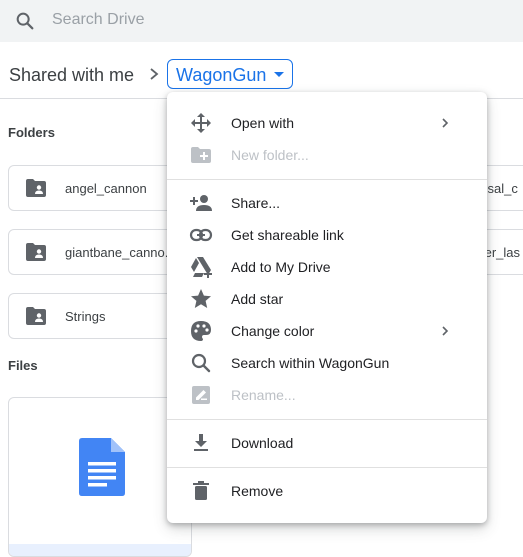 The image size is (523, 557). Describe the element at coordinates (106, 188) in the screenshot. I see `folder-name: angel_cannon` at that location.